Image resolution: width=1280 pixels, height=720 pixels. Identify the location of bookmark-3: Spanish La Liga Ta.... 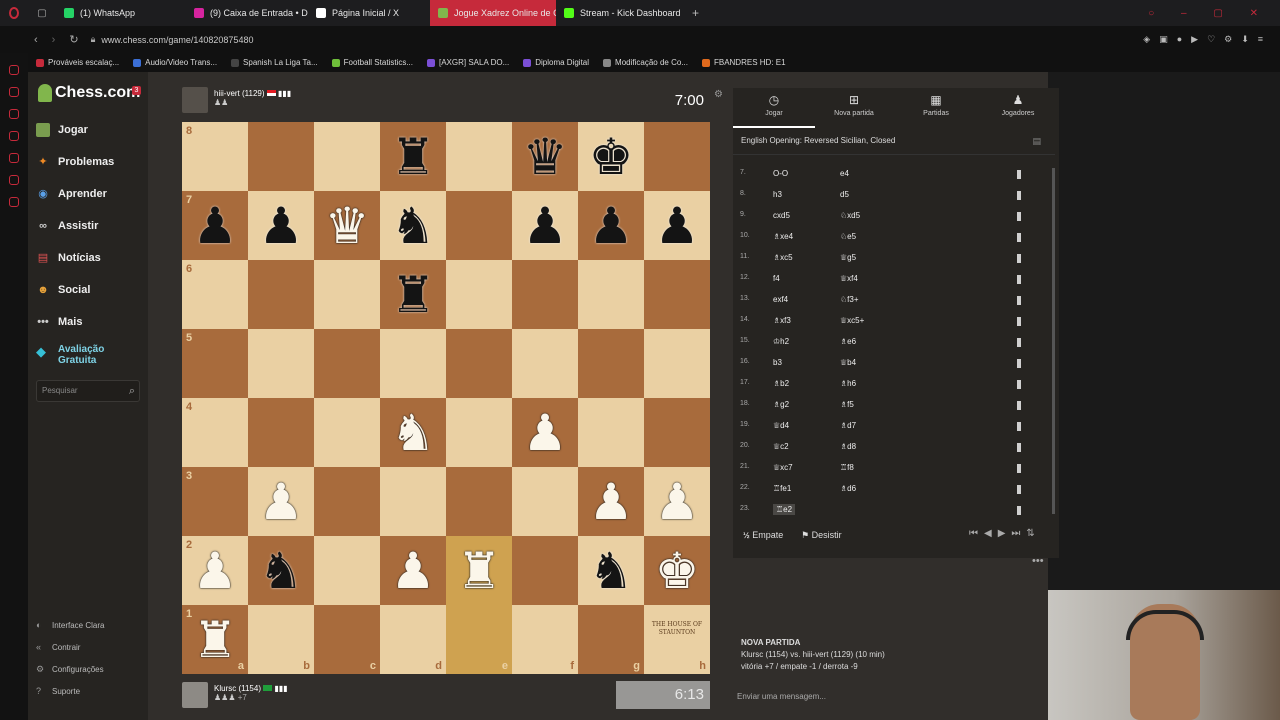
(274, 62).